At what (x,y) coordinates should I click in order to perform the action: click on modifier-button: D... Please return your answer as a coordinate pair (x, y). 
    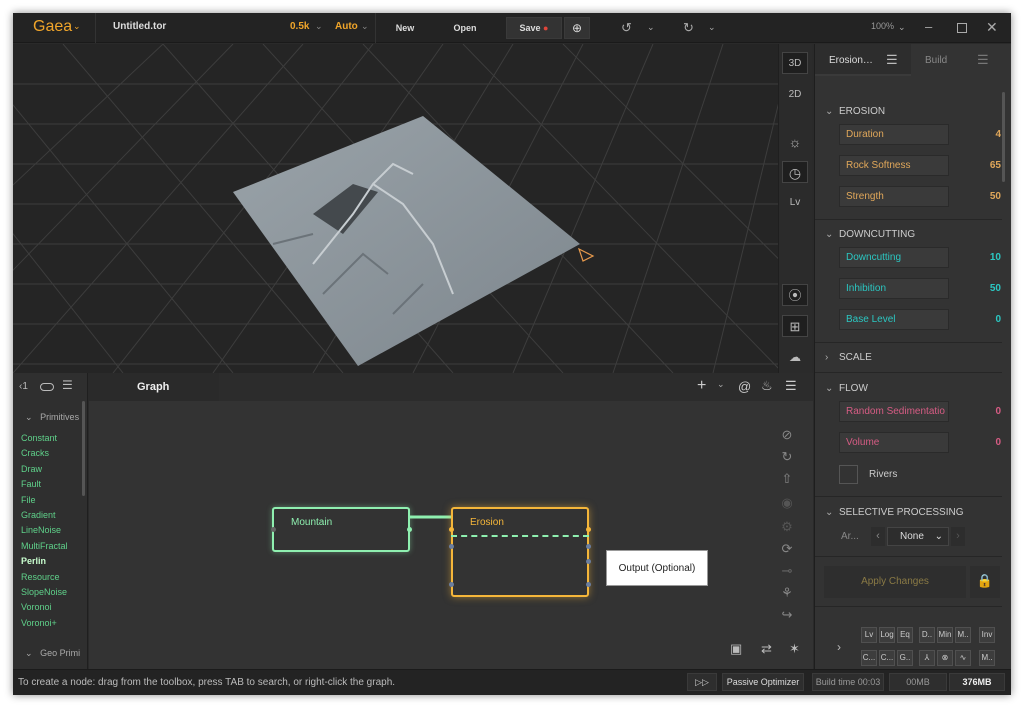
    Looking at the image, I should click on (927, 635).